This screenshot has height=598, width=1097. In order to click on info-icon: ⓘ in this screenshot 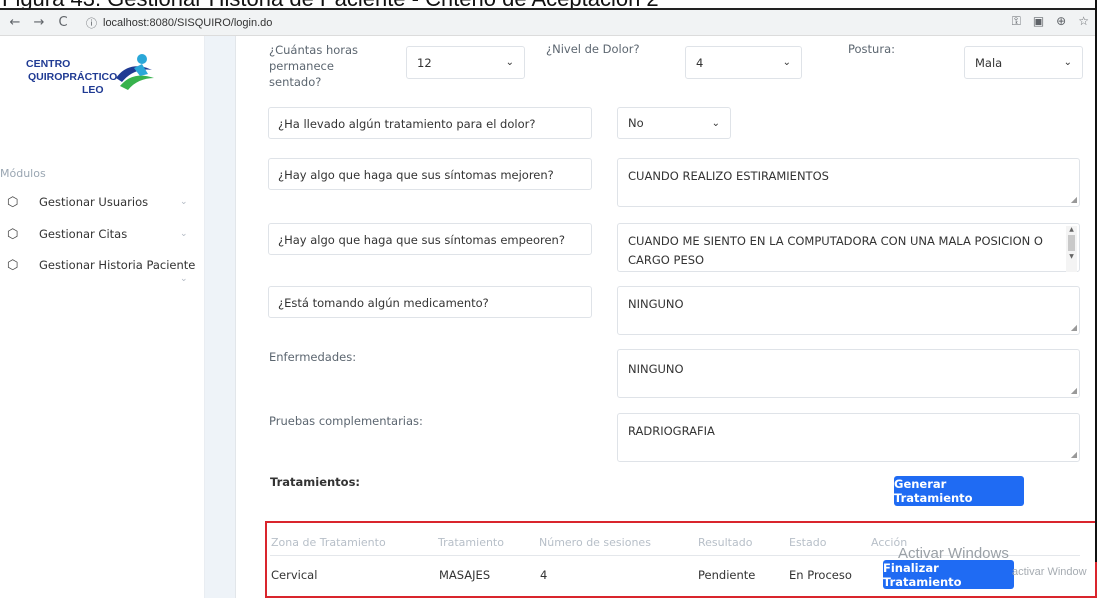, I will do `click(91, 23)`.